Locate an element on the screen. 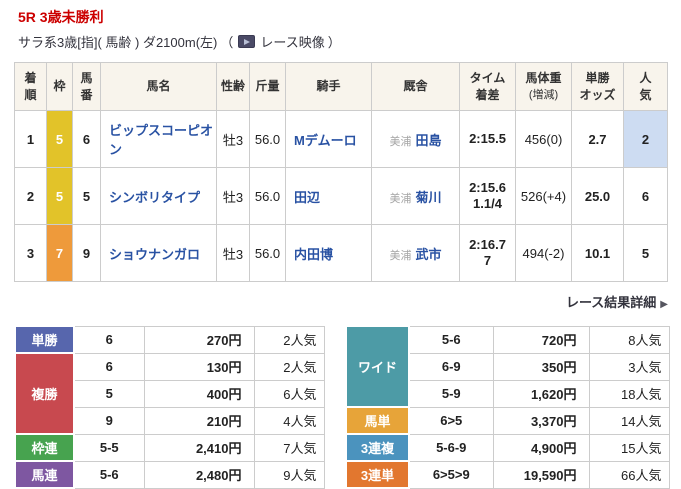 This screenshot has width=681, height=489. margin-label: 1.1/4 is located at coordinates (487, 203).